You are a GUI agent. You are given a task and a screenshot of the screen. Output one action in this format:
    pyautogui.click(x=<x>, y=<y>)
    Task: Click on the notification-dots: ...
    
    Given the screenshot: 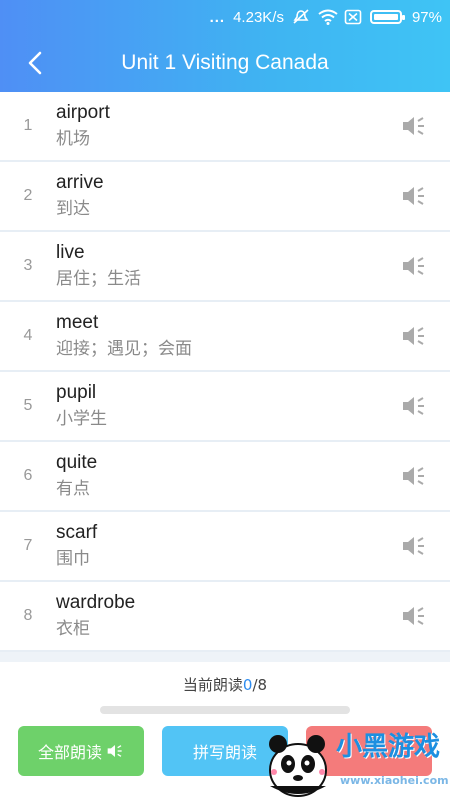 What is the action you would take?
    pyautogui.click(x=217, y=17)
    